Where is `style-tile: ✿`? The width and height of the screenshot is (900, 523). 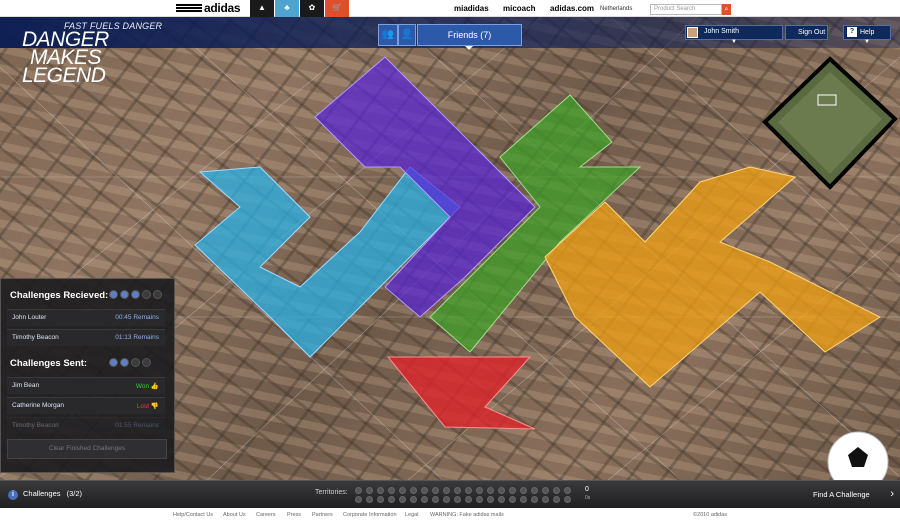
style-tile: ✿ is located at coordinates (312, 8).